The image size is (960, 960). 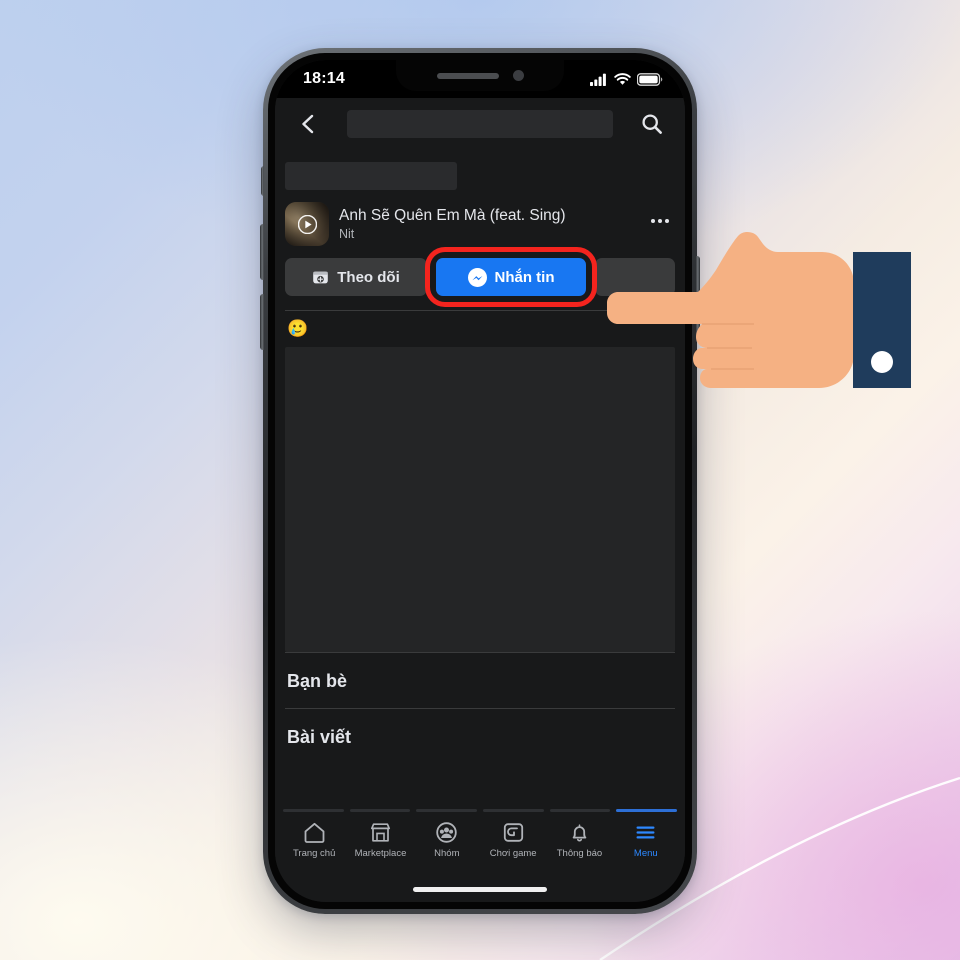 I want to click on add-person-icon, so click(x=321, y=277).